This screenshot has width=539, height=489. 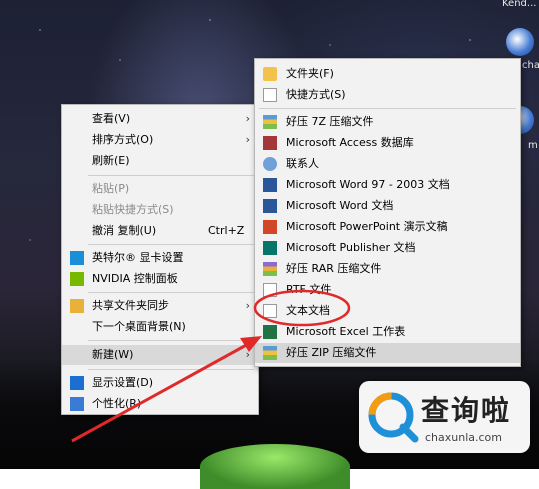 What do you see at coordinates (302, 308) in the screenshot?
I see `highlight-circle` at bounding box center [302, 308].